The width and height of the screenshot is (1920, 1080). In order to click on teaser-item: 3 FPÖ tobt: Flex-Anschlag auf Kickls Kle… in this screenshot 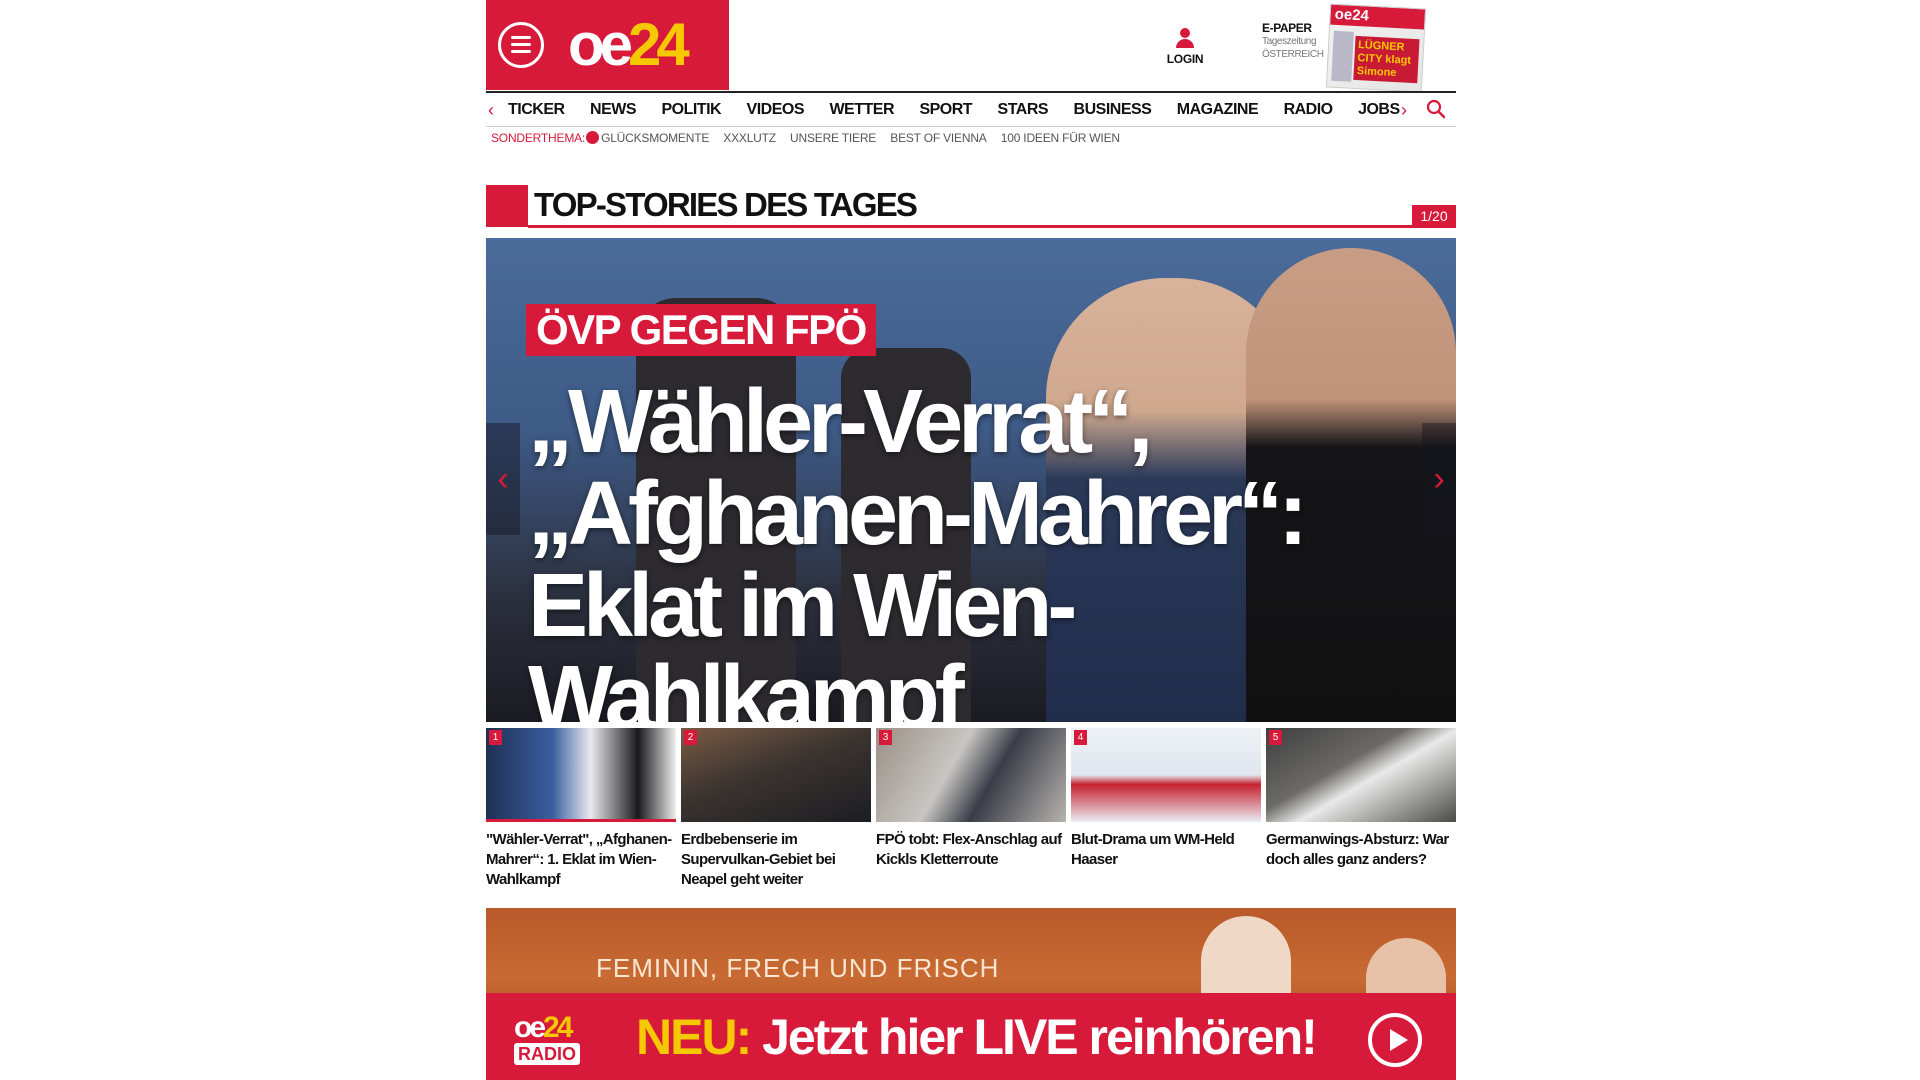, I will do `click(971, 799)`.